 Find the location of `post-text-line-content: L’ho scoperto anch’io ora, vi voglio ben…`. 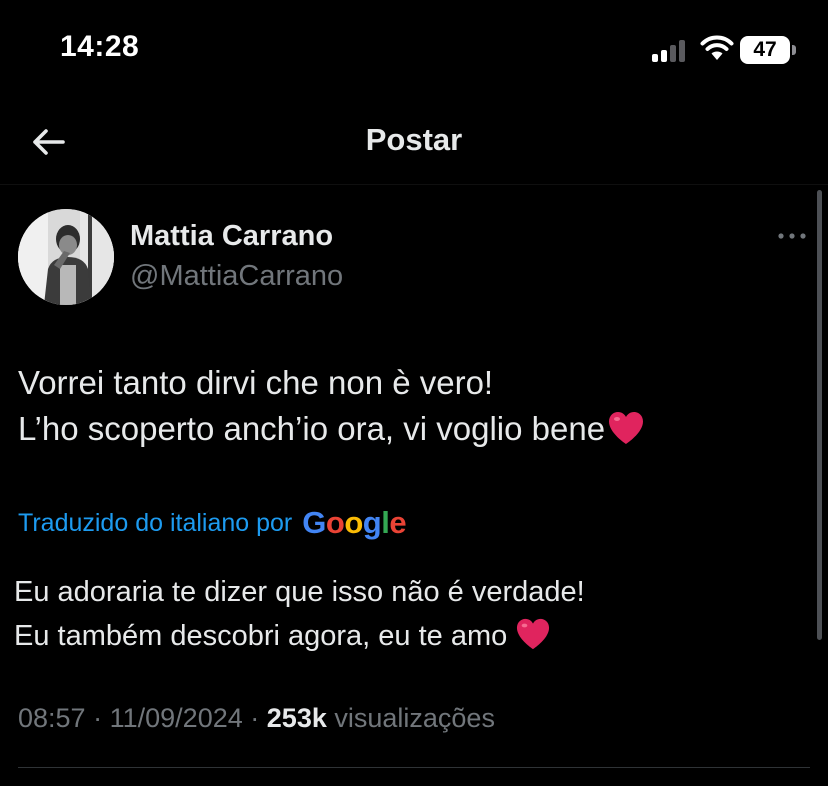

post-text-line-content: L’ho scoperto anch’io ora, vi voglio ben… is located at coordinates (312, 428).